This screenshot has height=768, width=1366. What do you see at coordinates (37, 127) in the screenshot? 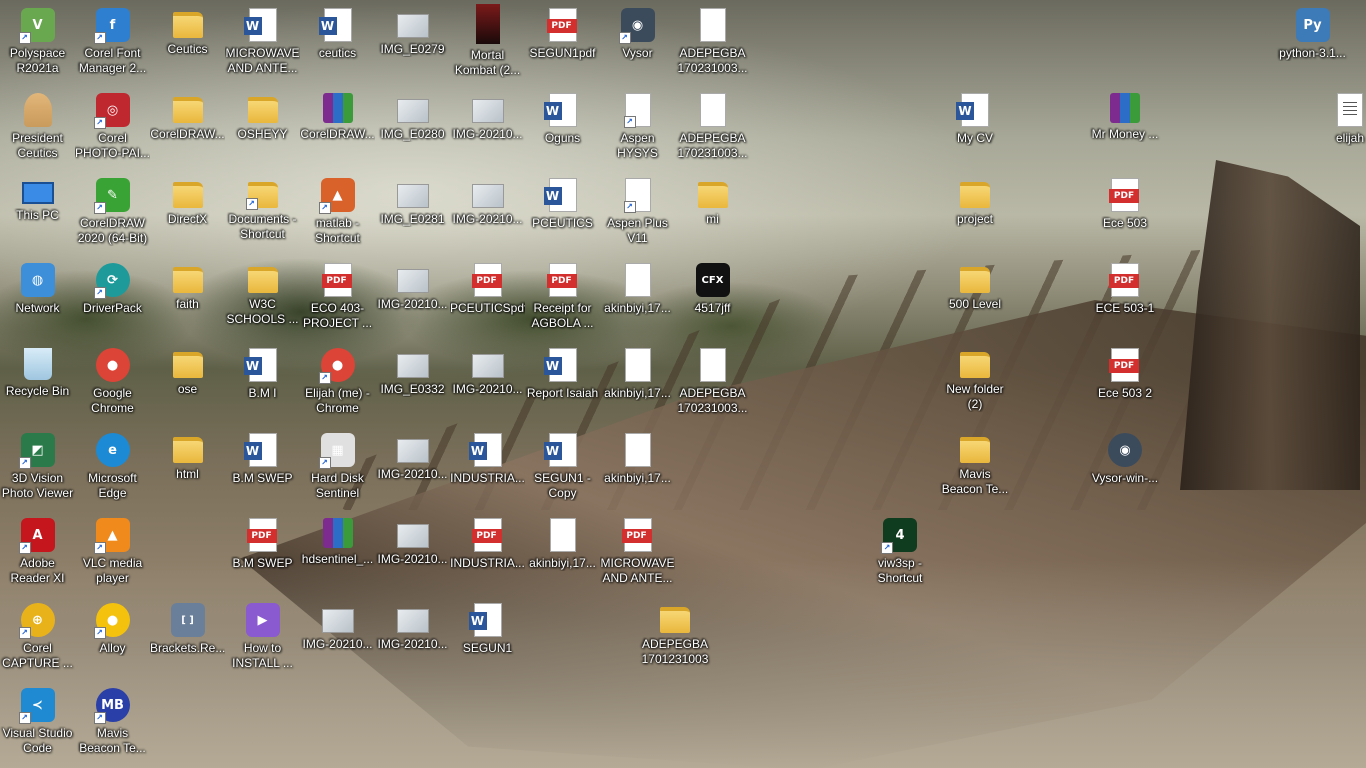
I see `desktop-icon: President Ceutics` at bounding box center [37, 127].